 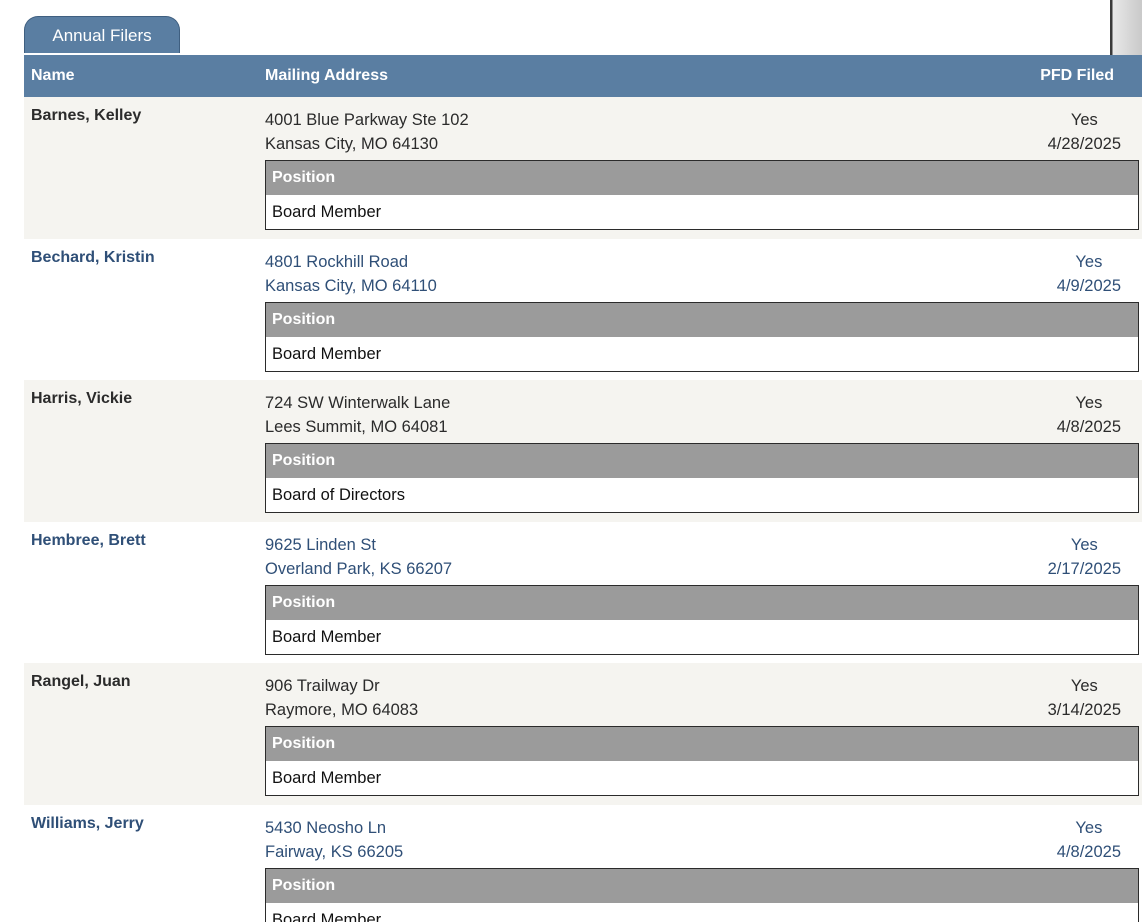 What do you see at coordinates (337, 261) in the screenshot?
I see `address-line-1: 4801 Rockhill Road` at bounding box center [337, 261].